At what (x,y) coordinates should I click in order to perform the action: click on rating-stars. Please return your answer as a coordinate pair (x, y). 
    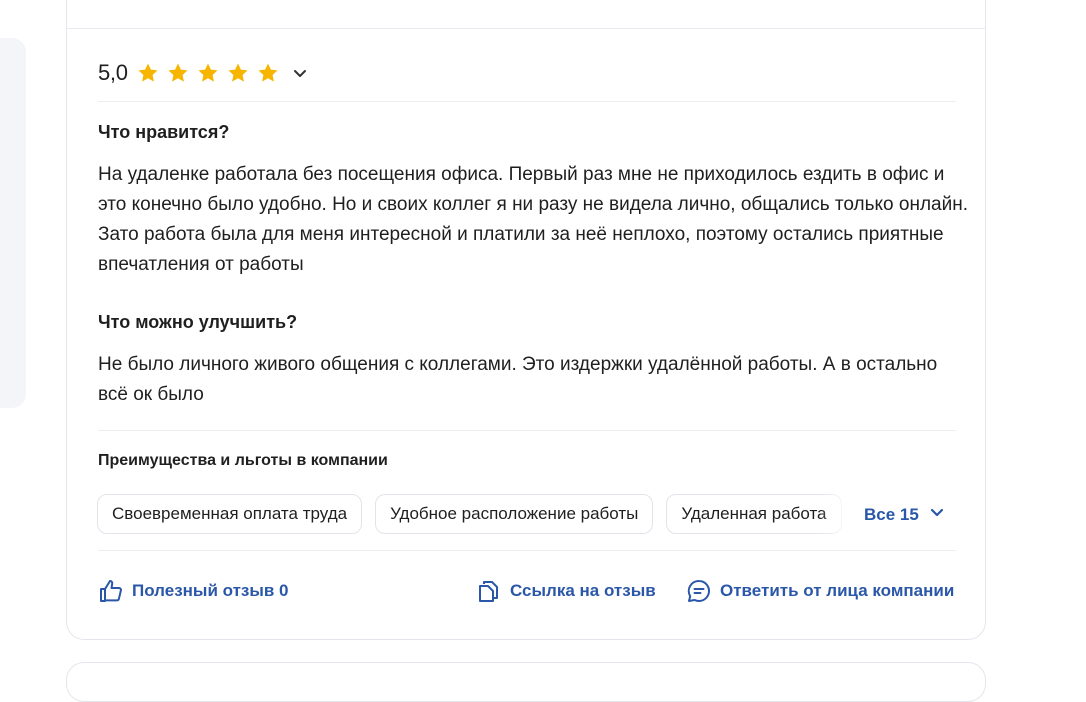
    Looking at the image, I should click on (208, 73).